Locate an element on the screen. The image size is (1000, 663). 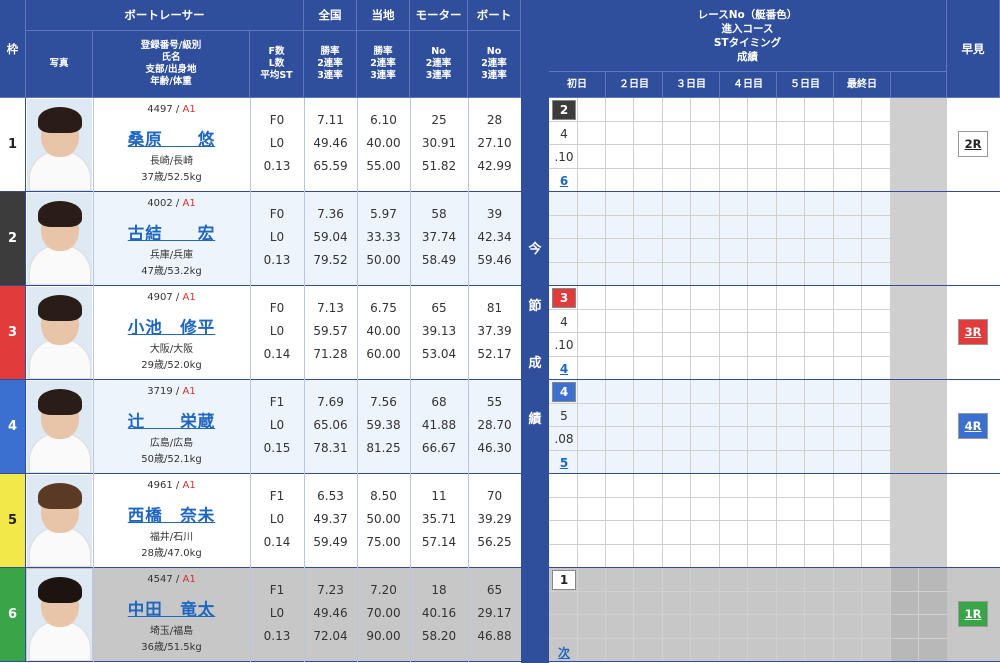
day-header: 最終日 is located at coordinates (862, 85).